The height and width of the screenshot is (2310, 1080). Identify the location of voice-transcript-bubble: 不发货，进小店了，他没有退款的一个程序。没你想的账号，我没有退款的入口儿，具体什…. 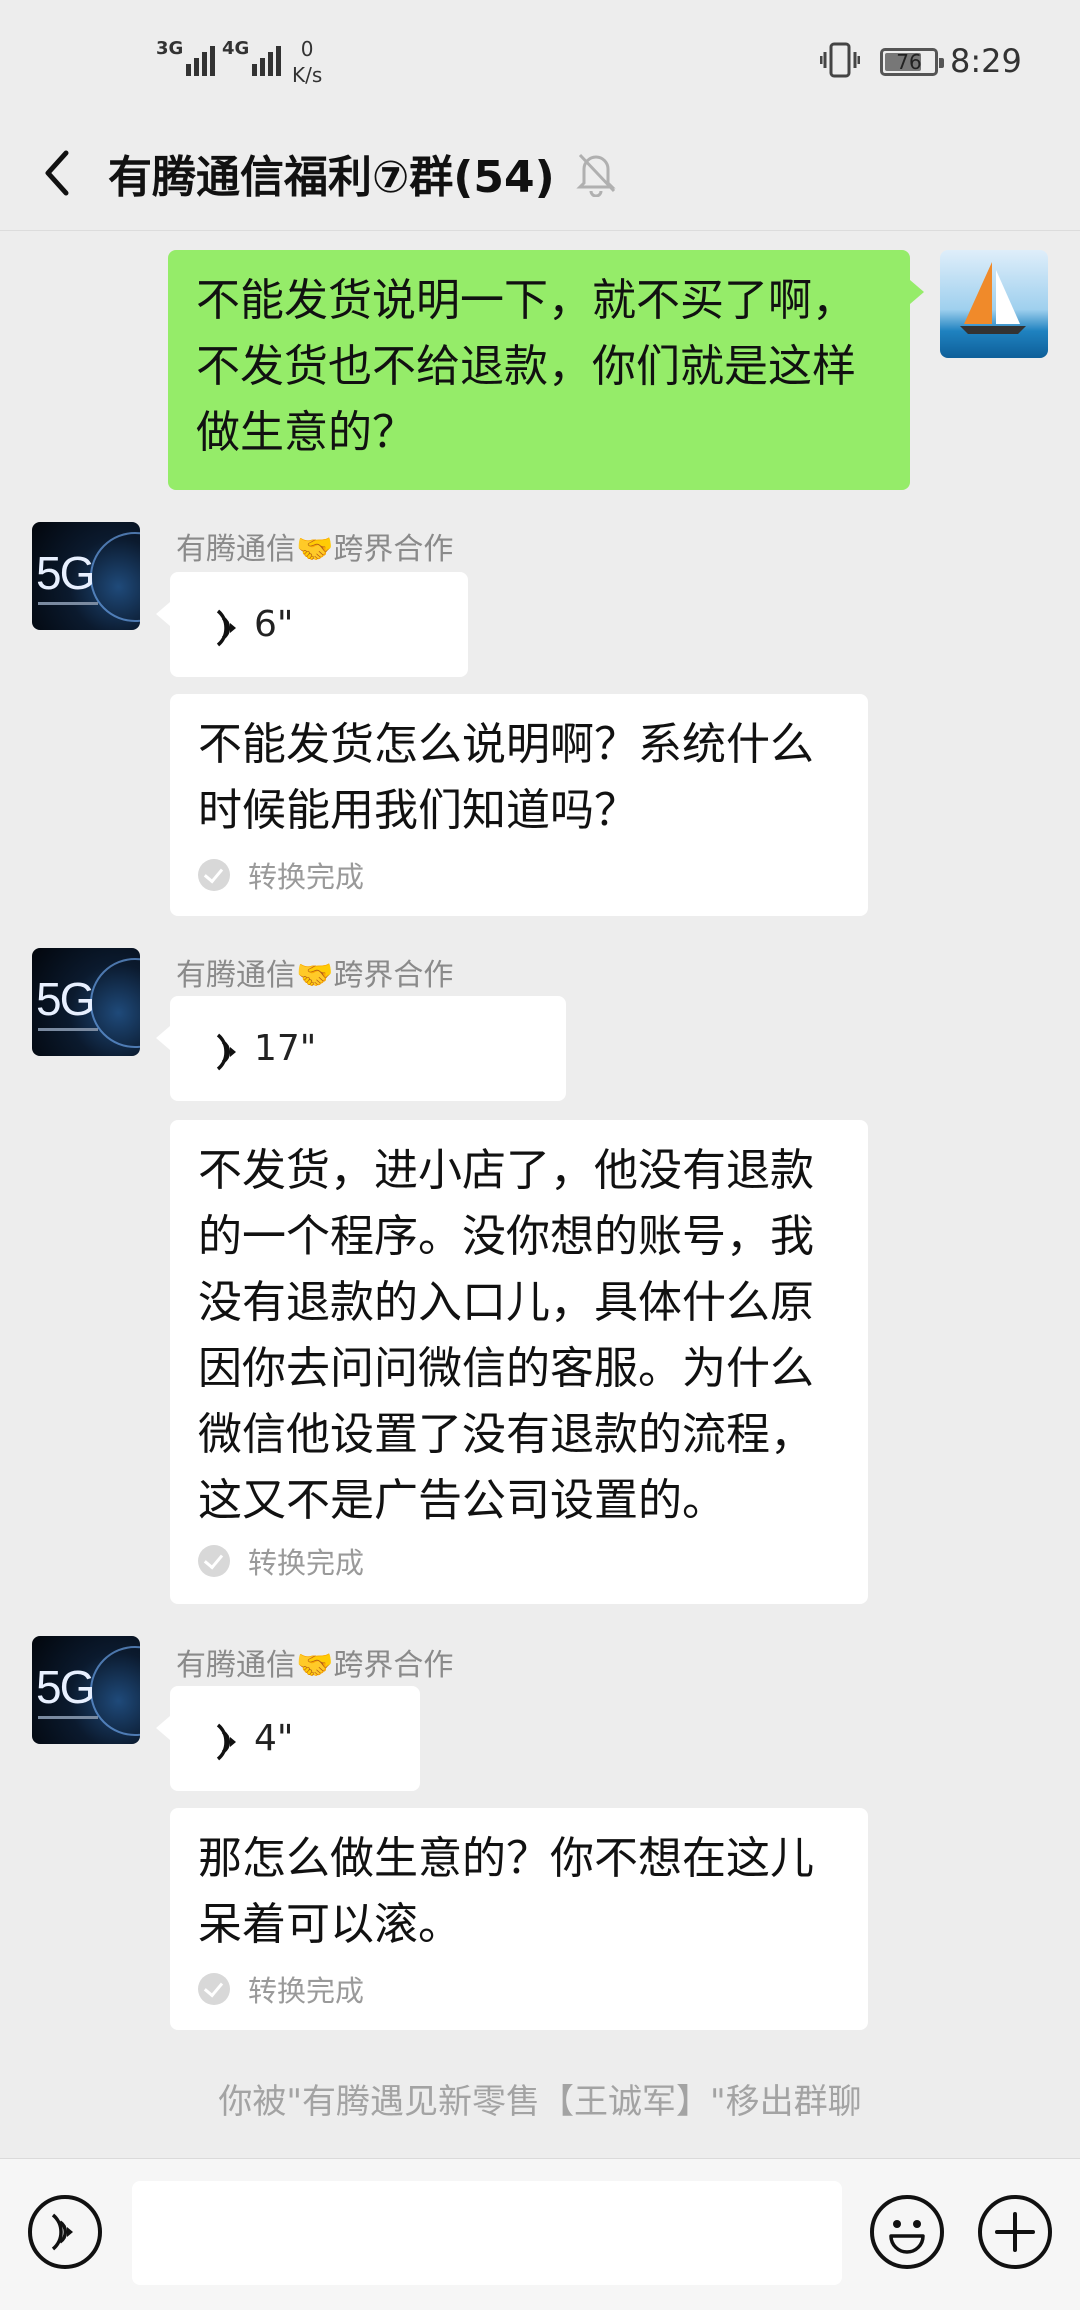
(519, 1362).